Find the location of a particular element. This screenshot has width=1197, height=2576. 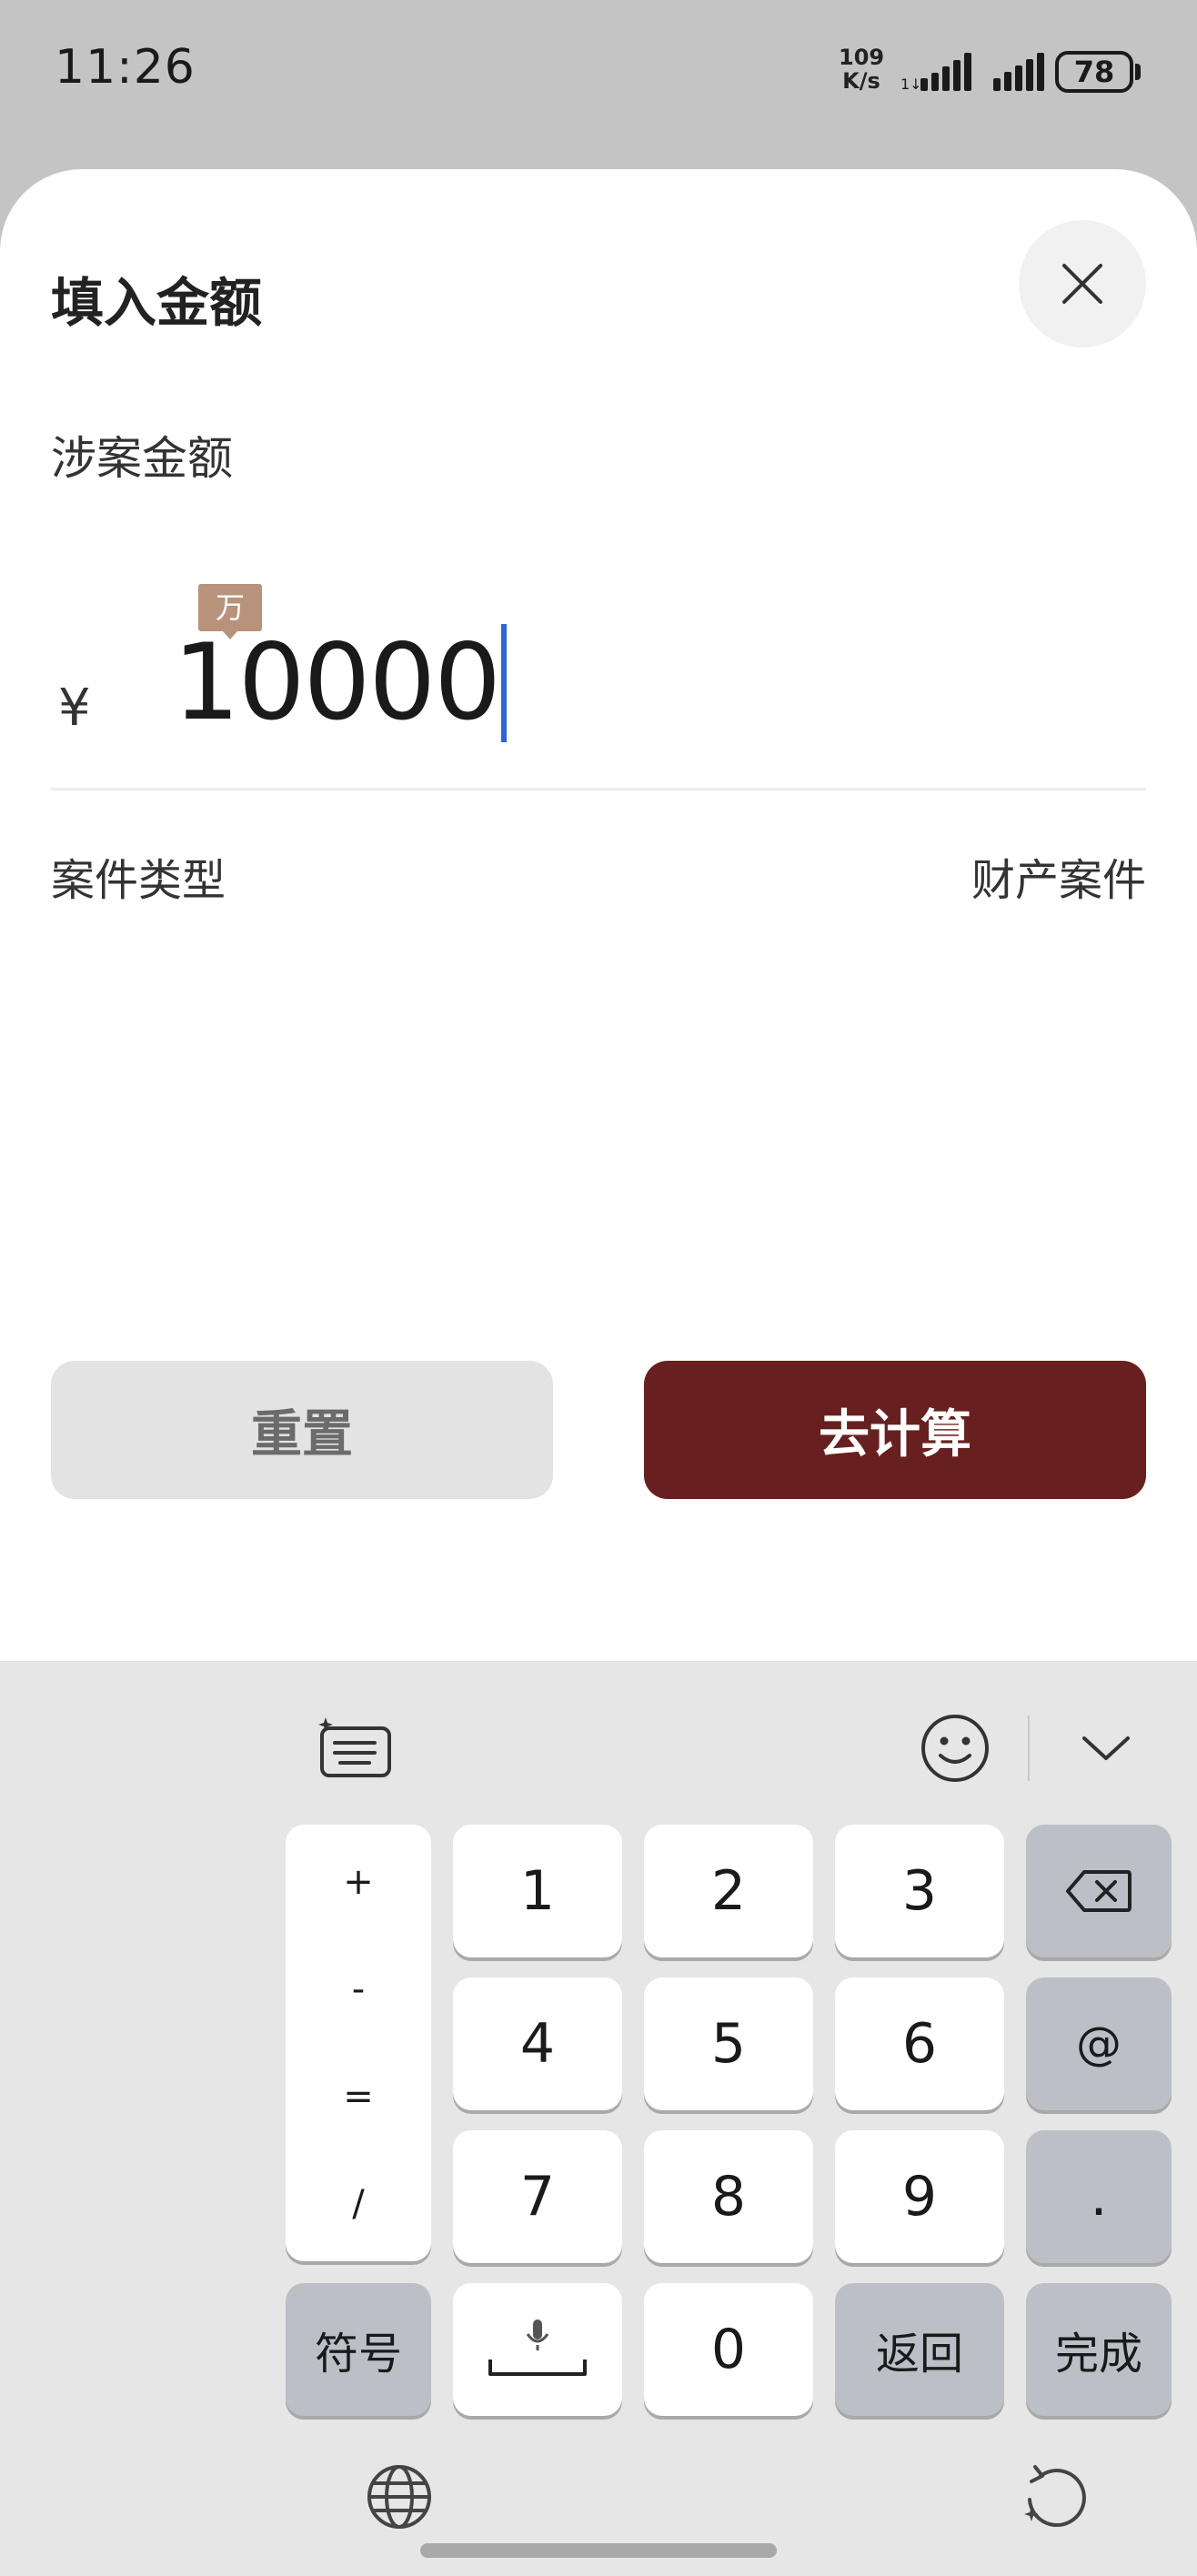

text-caret is located at coordinates (504, 683).